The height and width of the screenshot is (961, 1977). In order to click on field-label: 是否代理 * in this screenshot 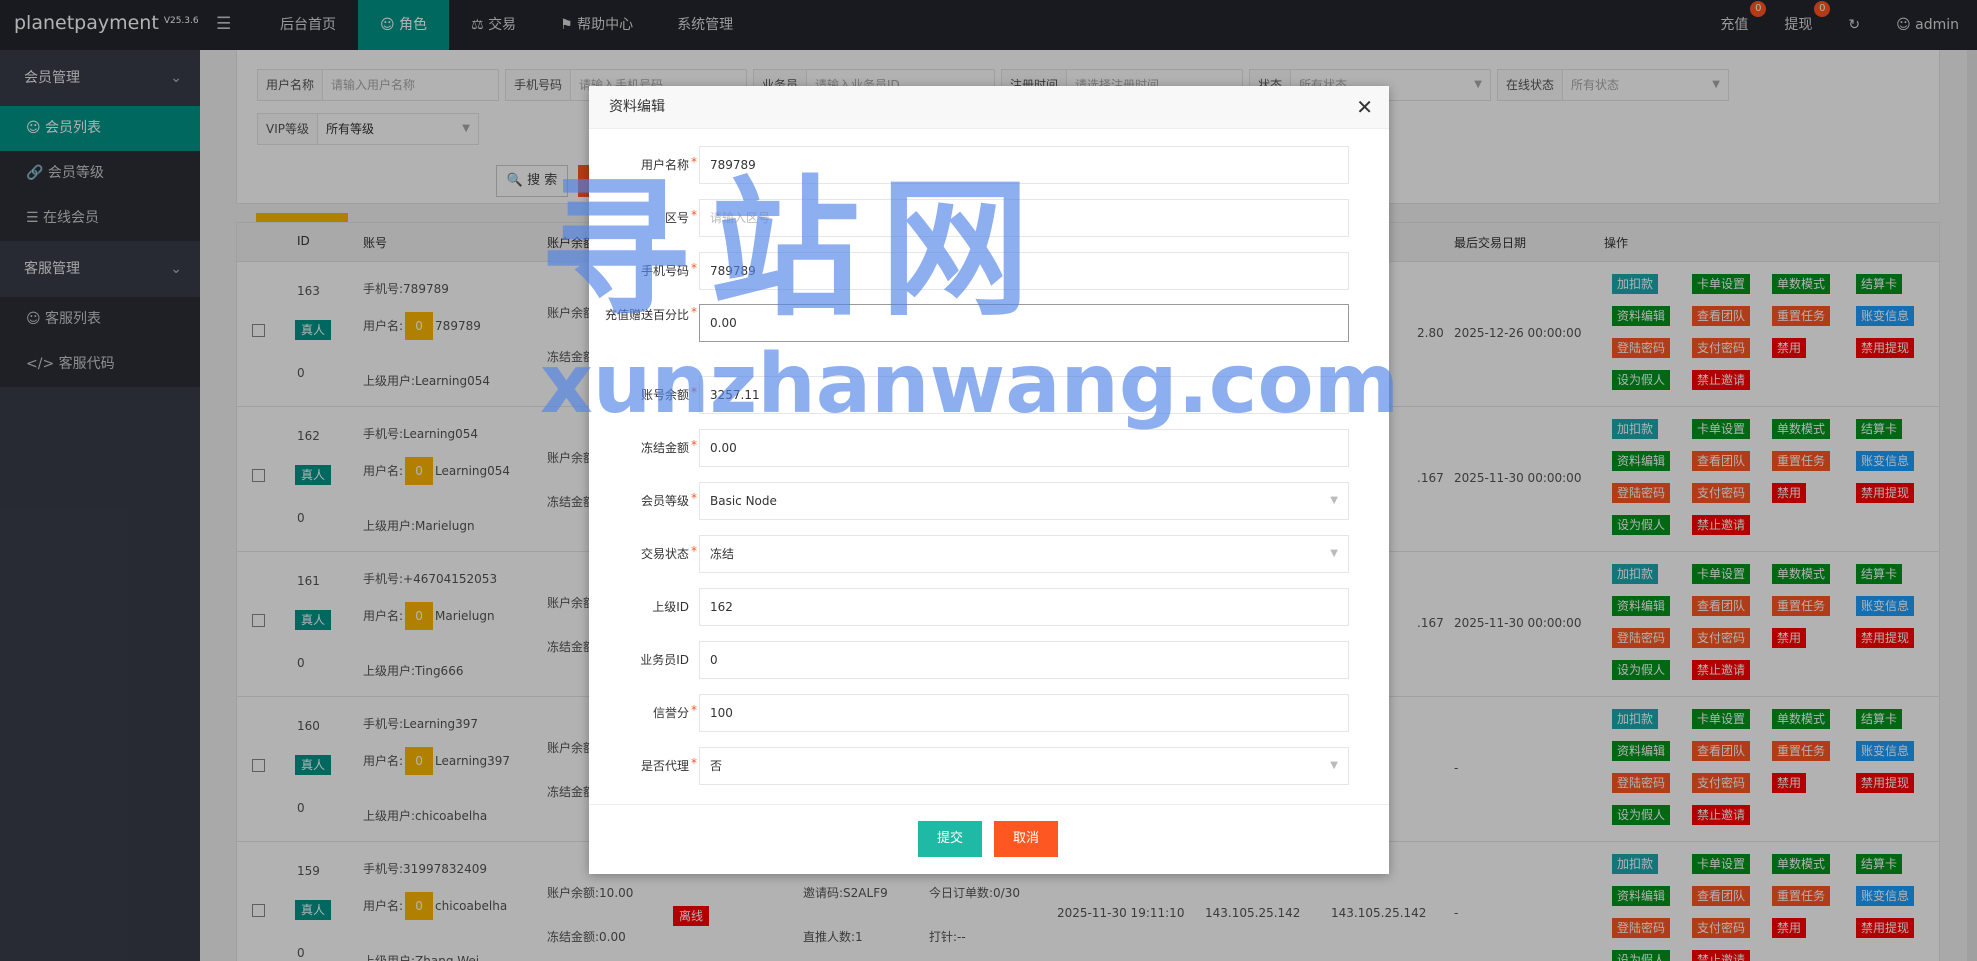, I will do `click(648, 764)`.